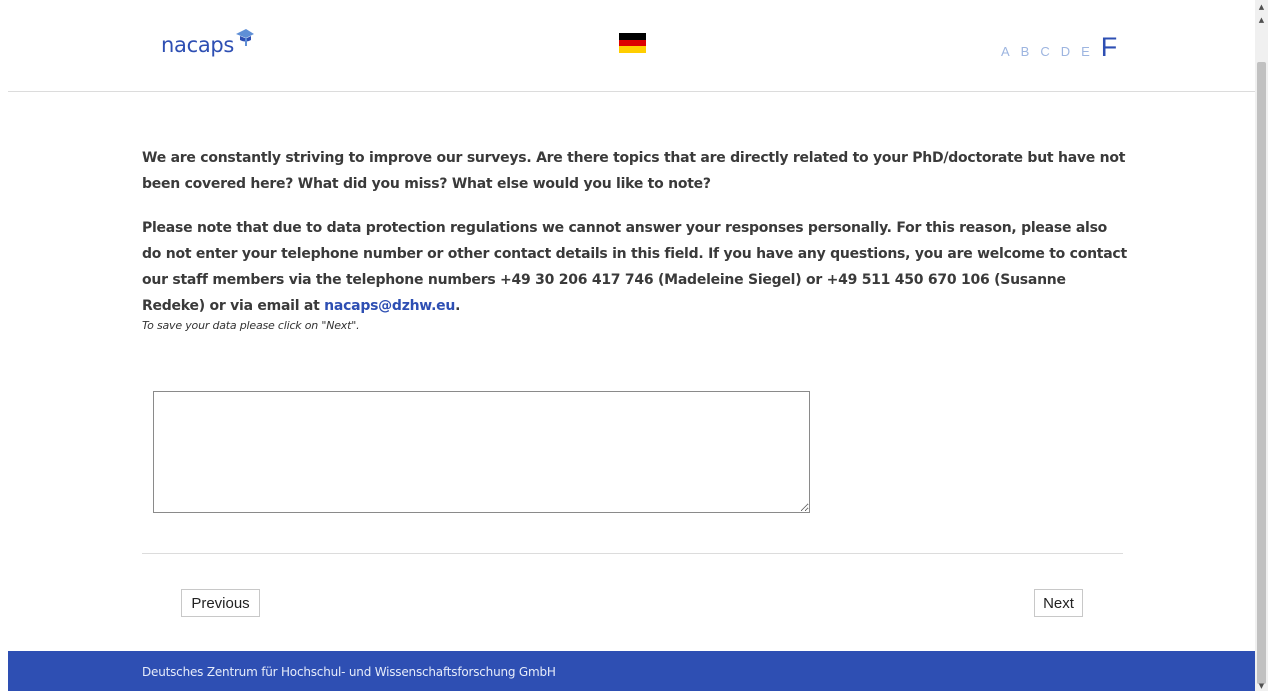 This screenshot has width=1268, height=691. What do you see at coordinates (1109, 47) in the screenshot?
I see `font-size-f: F` at bounding box center [1109, 47].